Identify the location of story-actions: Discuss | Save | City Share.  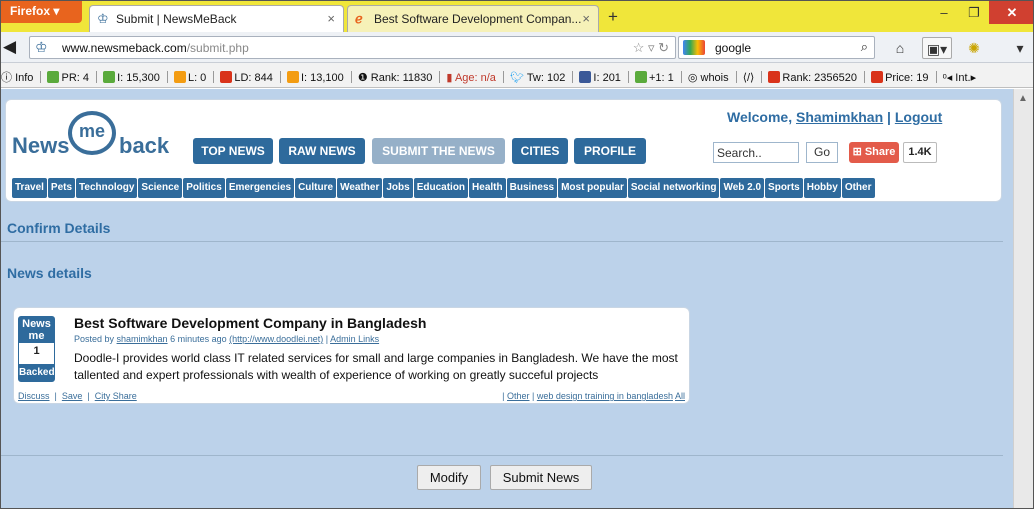
(77, 396).